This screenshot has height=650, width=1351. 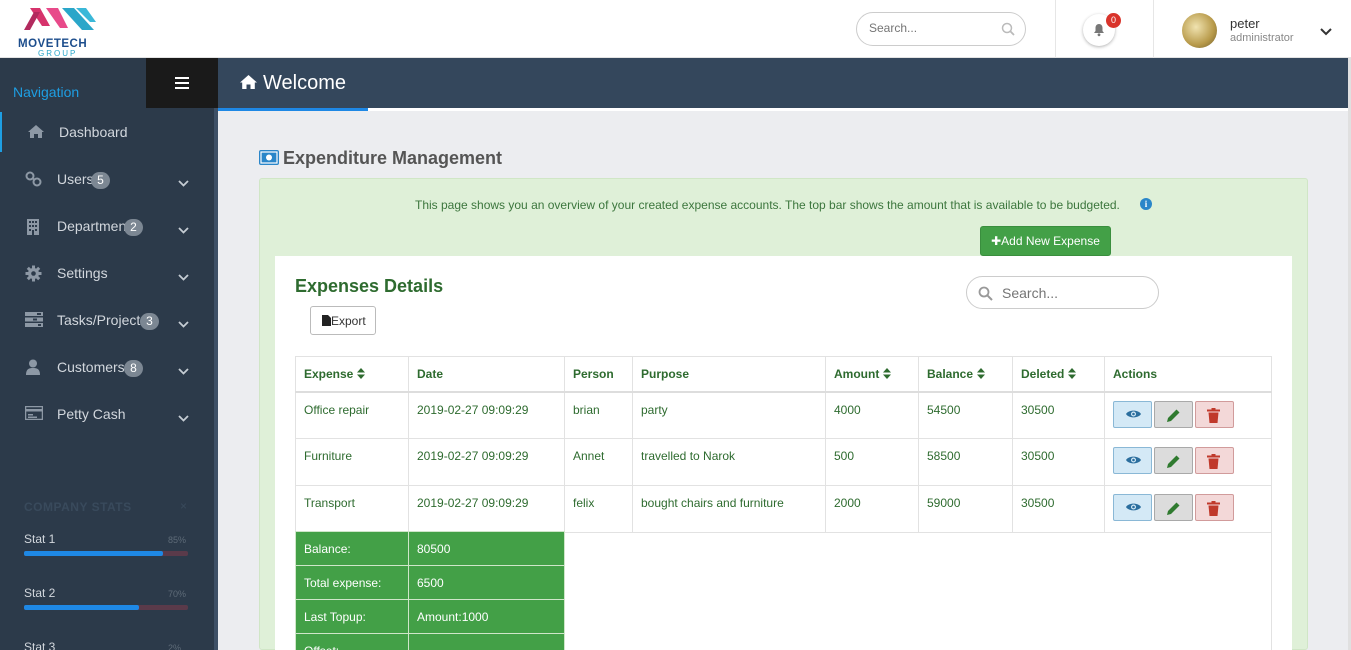 I want to click on count-badge: 3, so click(x=149, y=321).